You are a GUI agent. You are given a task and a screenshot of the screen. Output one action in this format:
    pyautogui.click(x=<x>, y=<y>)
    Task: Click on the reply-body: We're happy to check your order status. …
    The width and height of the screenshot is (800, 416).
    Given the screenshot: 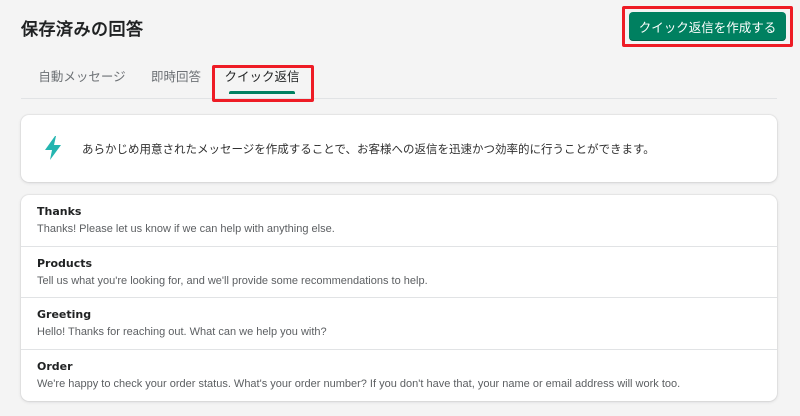 What is the action you would take?
    pyautogui.click(x=359, y=383)
    